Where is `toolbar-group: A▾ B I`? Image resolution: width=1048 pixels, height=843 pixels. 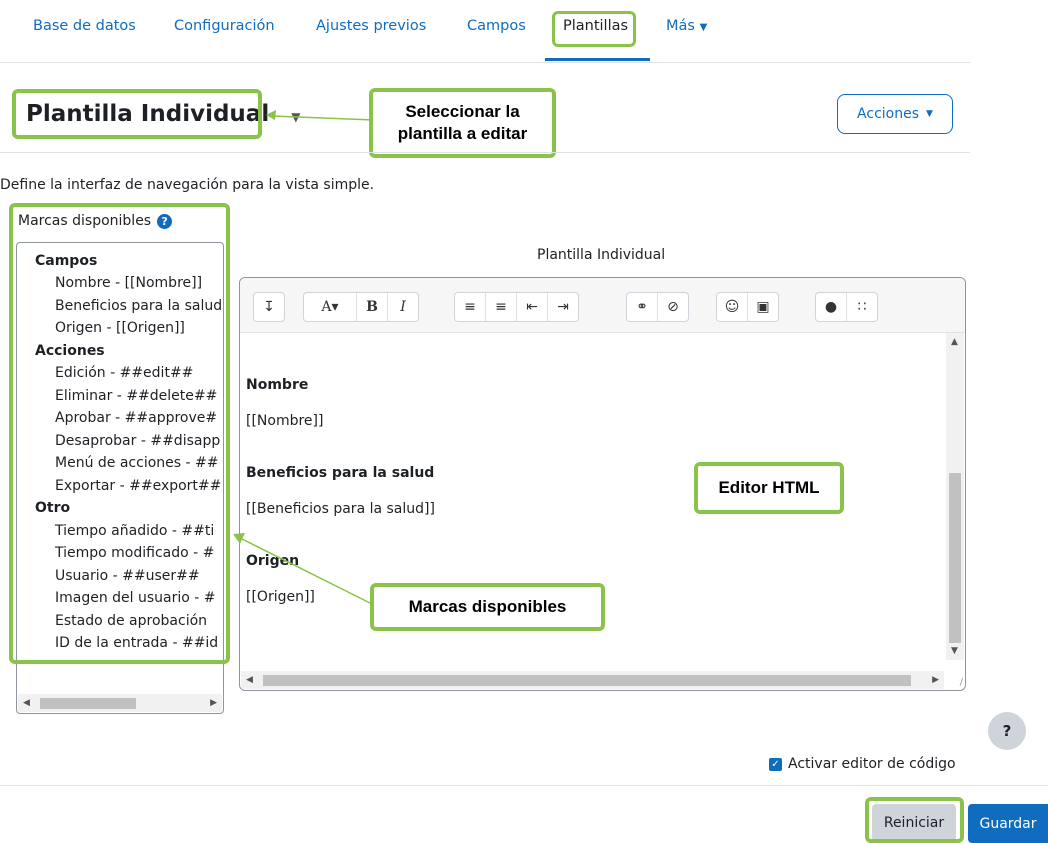 toolbar-group: A▾ B I is located at coordinates (361, 307).